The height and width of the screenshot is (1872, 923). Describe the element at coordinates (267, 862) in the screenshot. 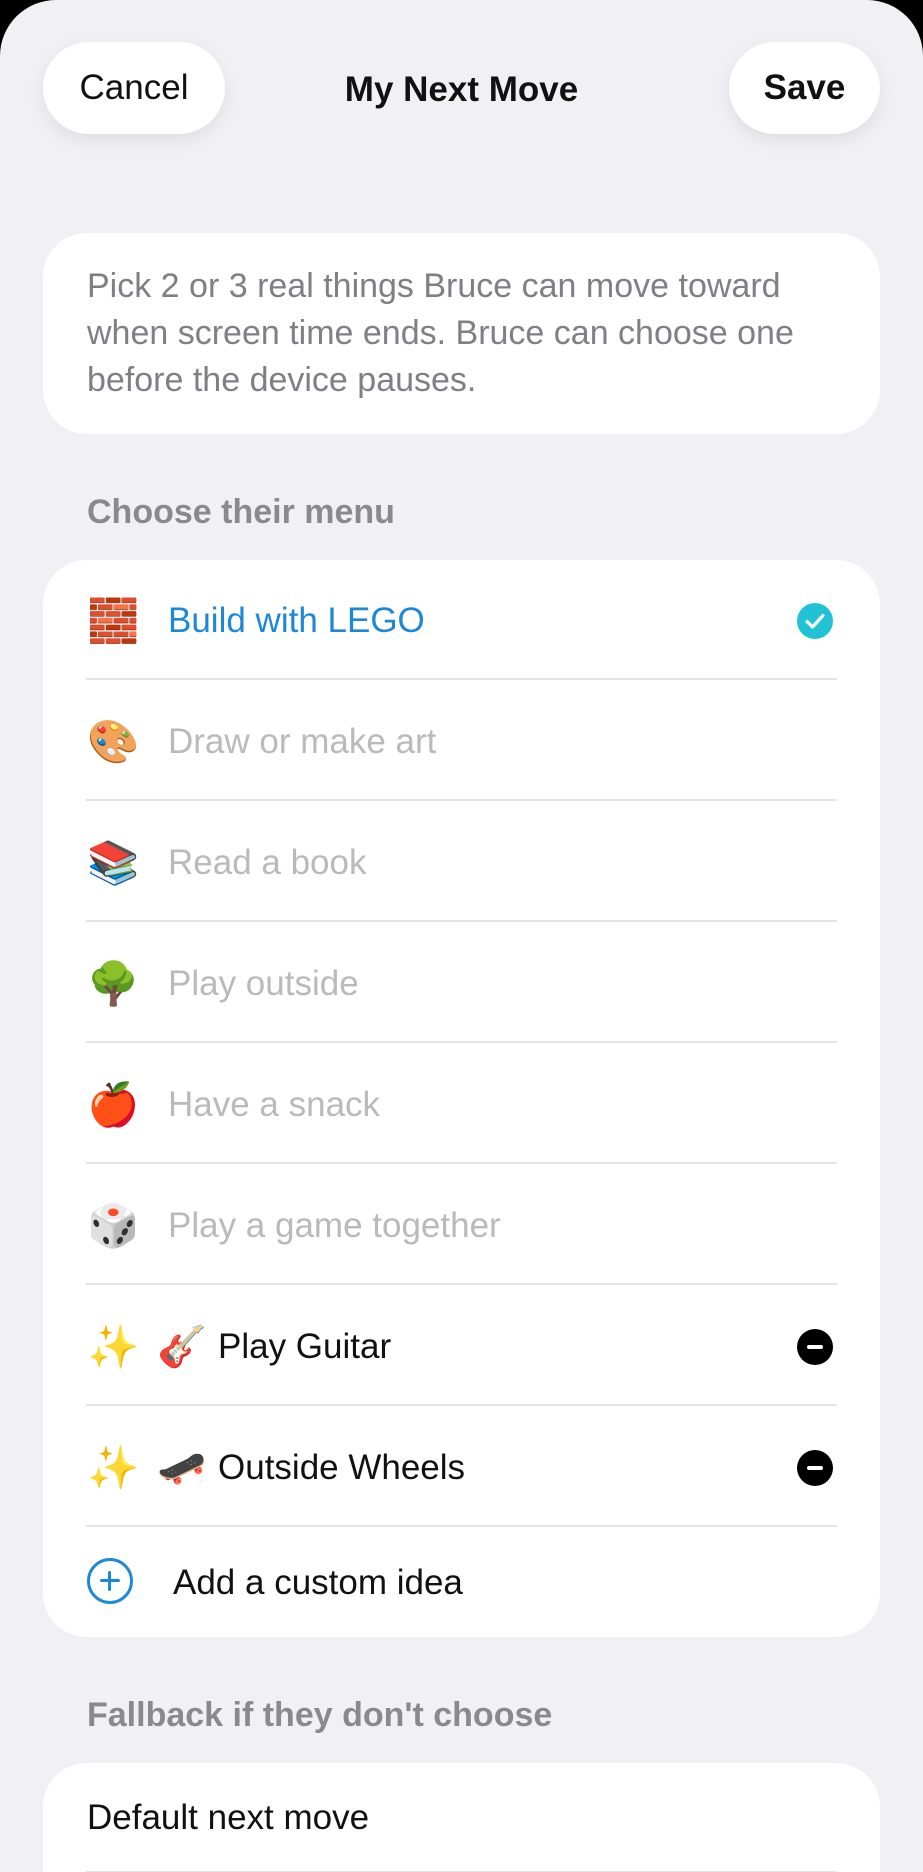

I see `menu-item-label: Read a book` at that location.